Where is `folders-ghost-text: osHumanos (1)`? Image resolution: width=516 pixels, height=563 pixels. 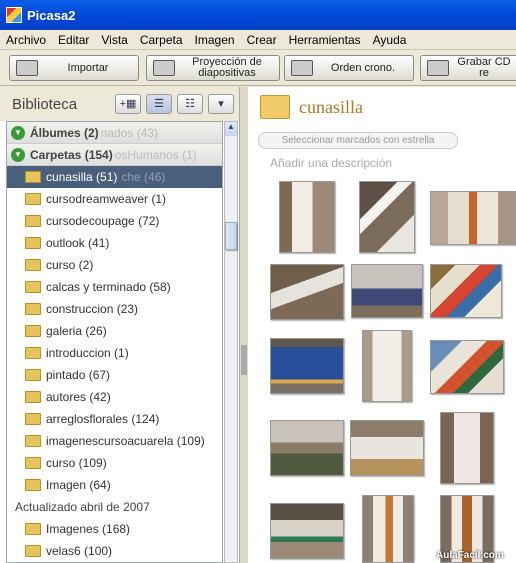 folders-ghost-text: osHumanos (1) is located at coordinates (155, 154).